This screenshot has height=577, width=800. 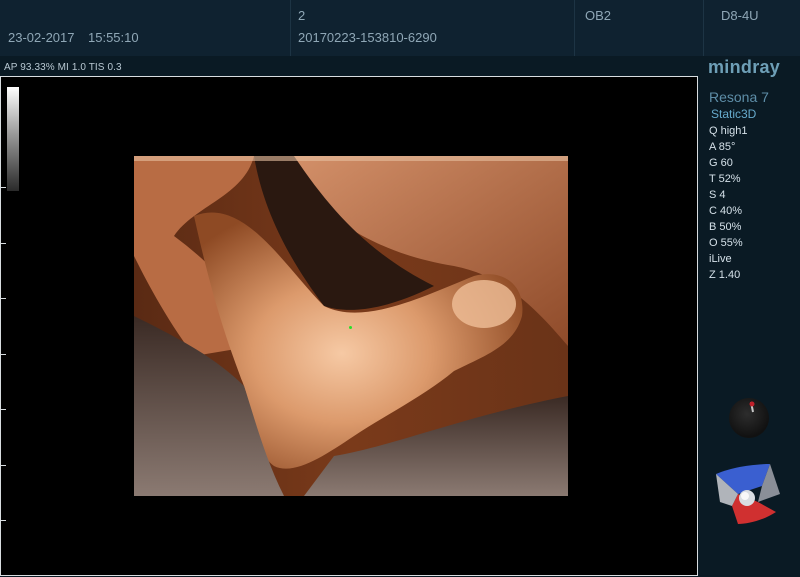 What do you see at coordinates (734, 114) in the screenshot?
I see `imaging-mode: Static3D` at bounding box center [734, 114].